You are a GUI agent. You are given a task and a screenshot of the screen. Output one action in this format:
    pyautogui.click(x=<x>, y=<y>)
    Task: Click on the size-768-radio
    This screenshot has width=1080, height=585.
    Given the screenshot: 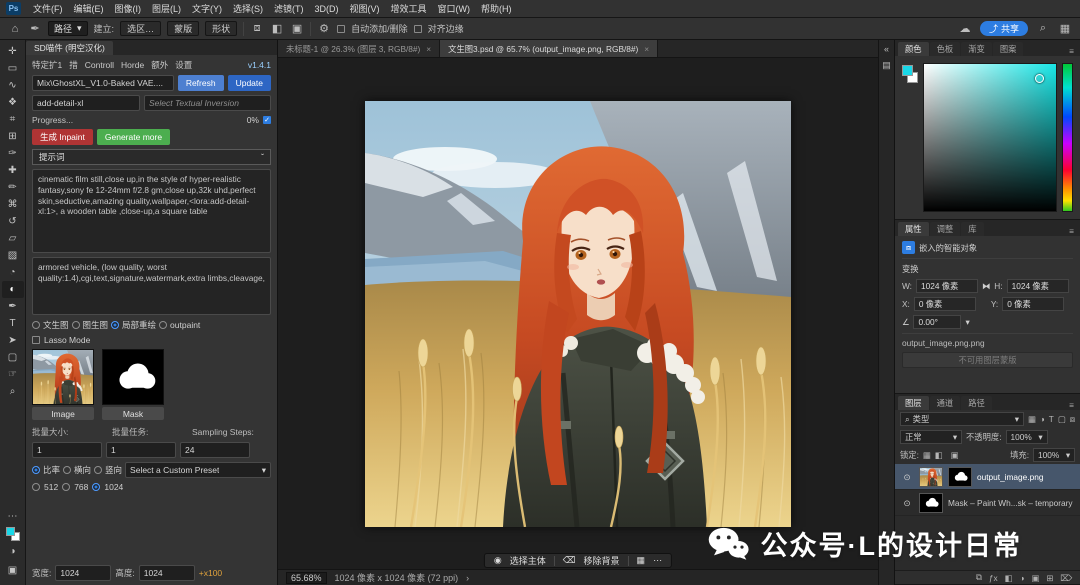 What is the action you would take?
    pyautogui.click(x=66, y=487)
    